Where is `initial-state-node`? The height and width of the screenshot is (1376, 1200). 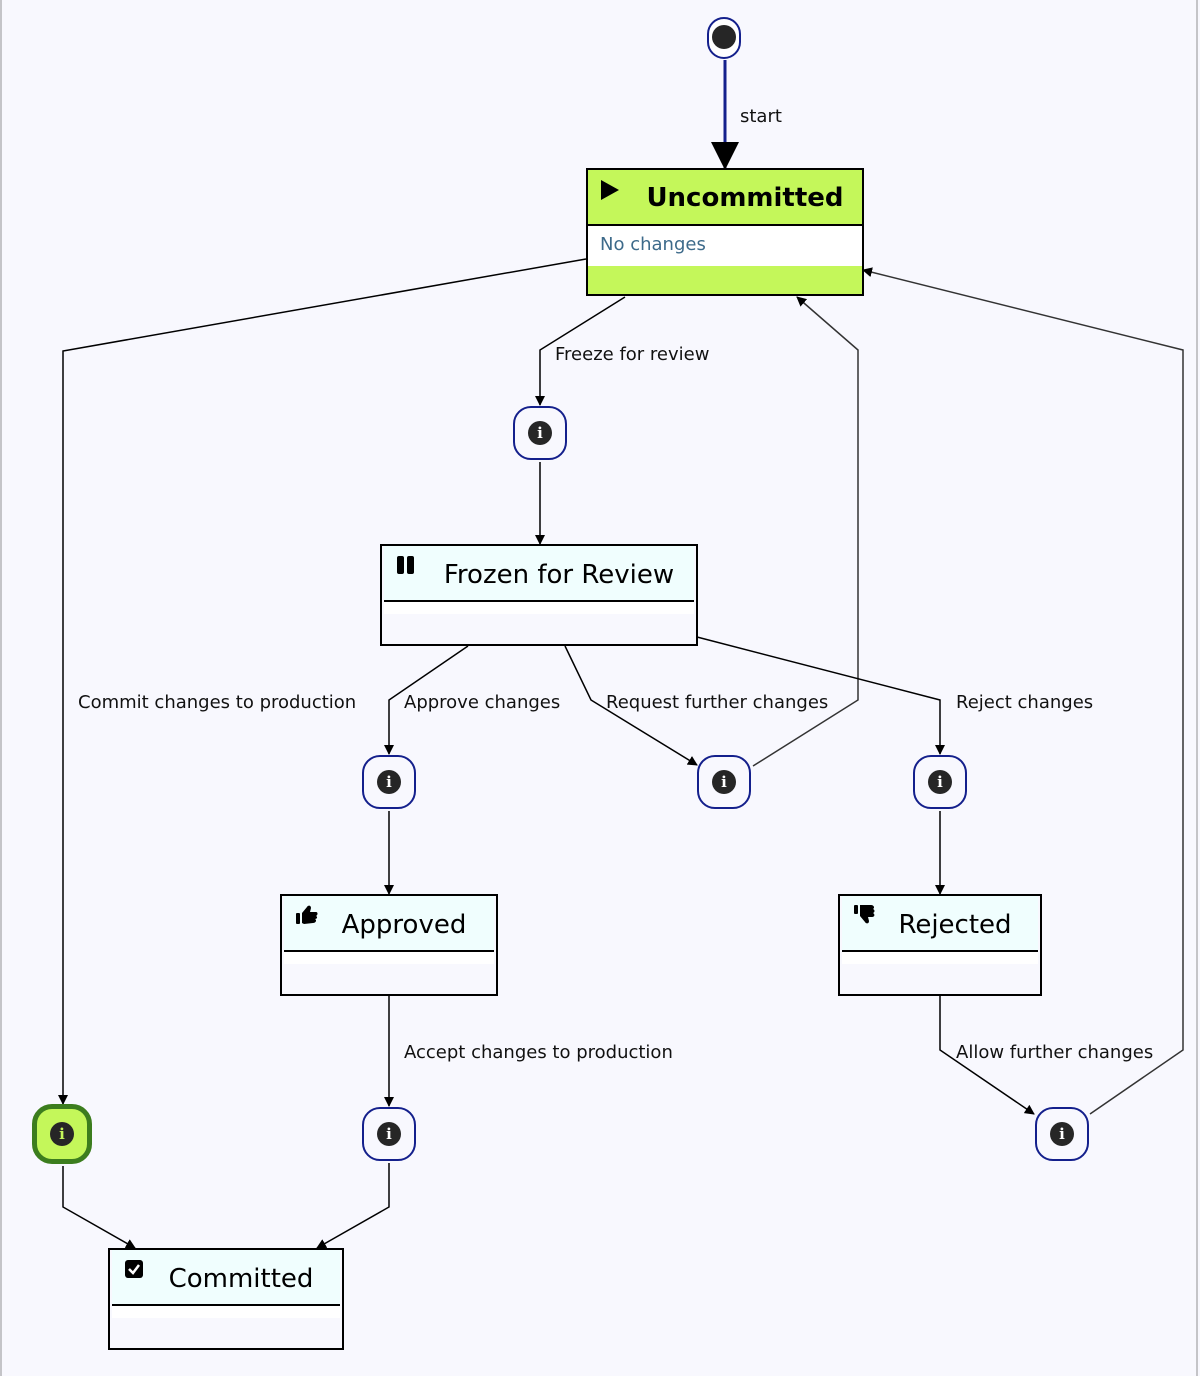 initial-state-node is located at coordinates (724, 38).